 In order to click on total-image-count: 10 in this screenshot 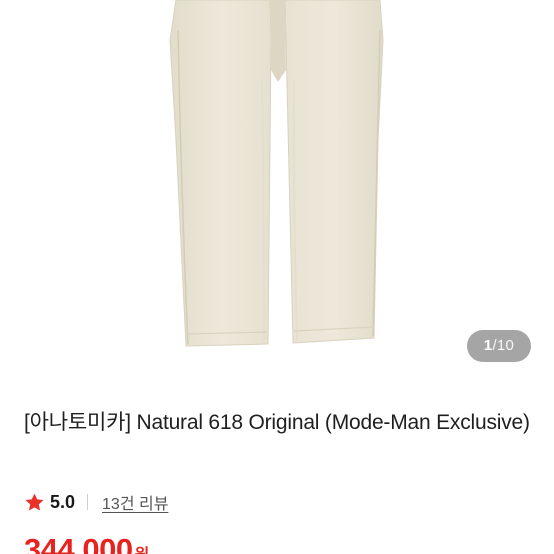, I will do `click(505, 345)`.